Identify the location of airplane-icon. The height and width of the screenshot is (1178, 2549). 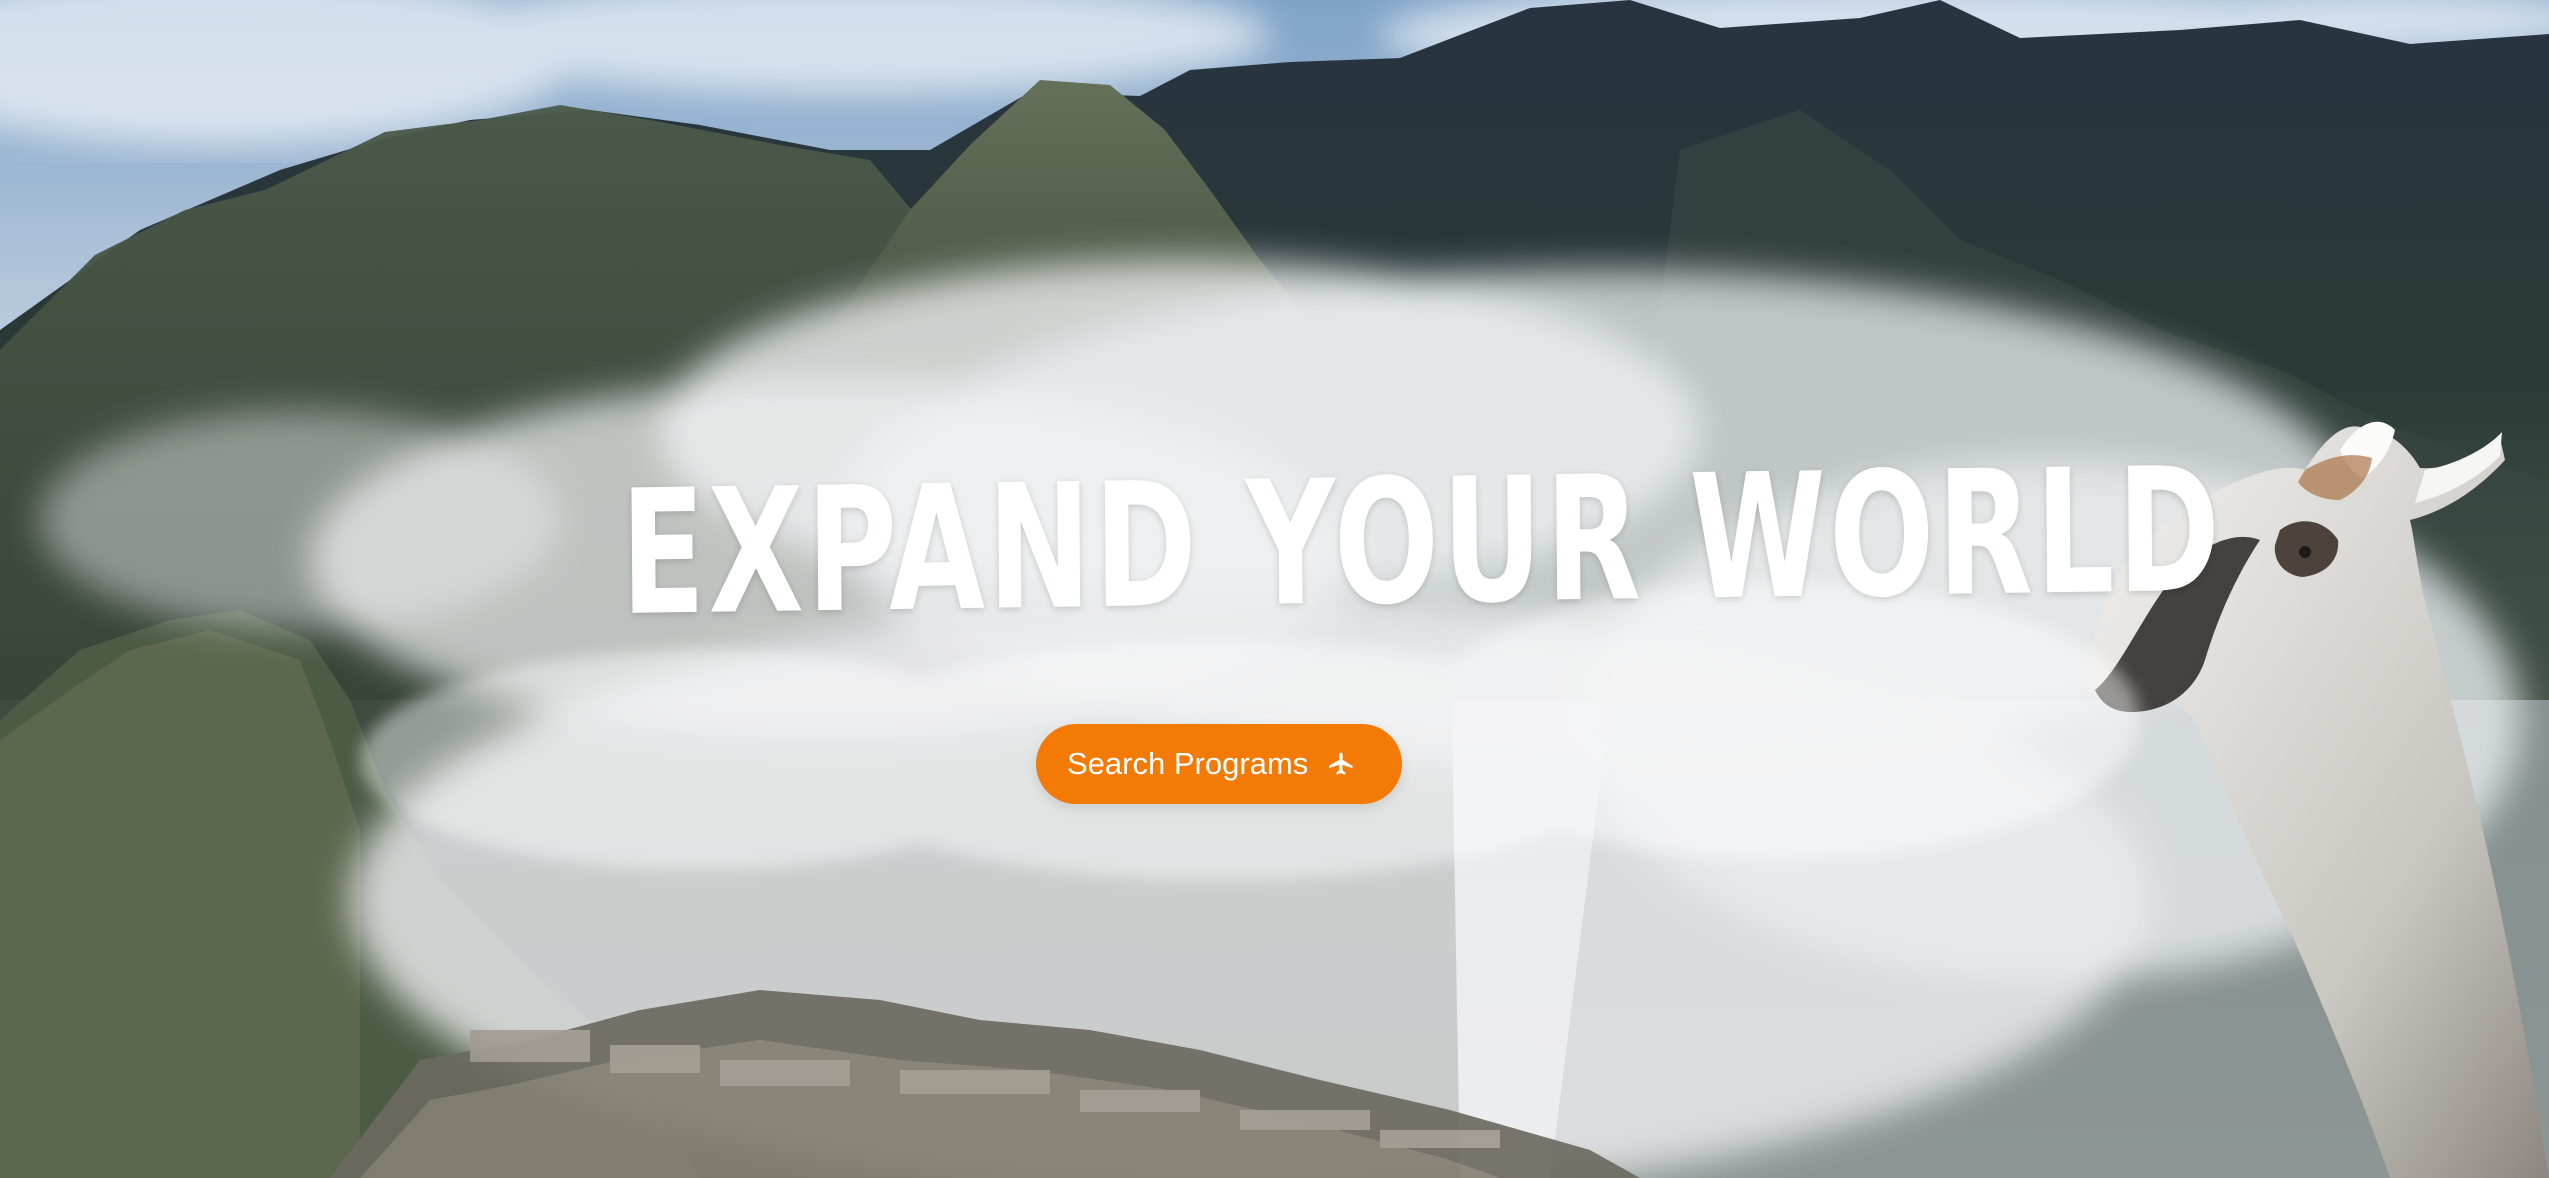
(1342, 764).